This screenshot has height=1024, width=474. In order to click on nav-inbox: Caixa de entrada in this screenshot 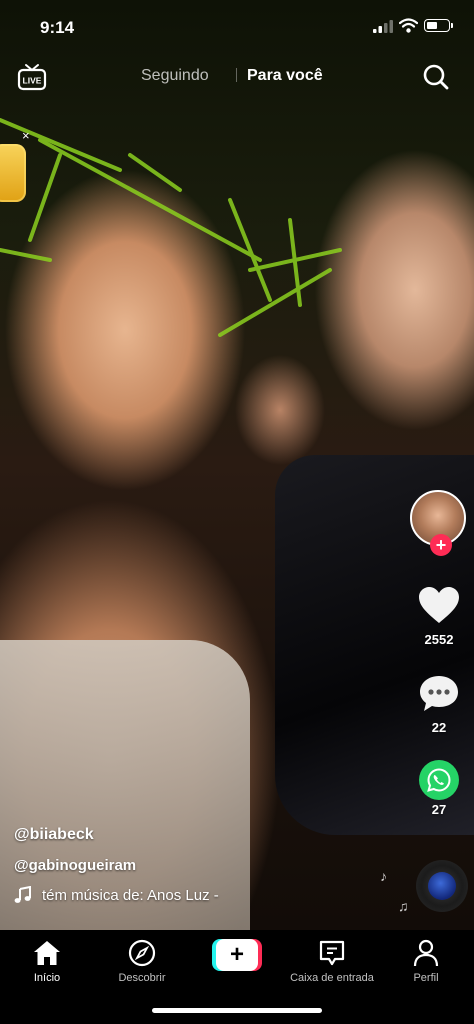, I will do `click(332, 961)`.